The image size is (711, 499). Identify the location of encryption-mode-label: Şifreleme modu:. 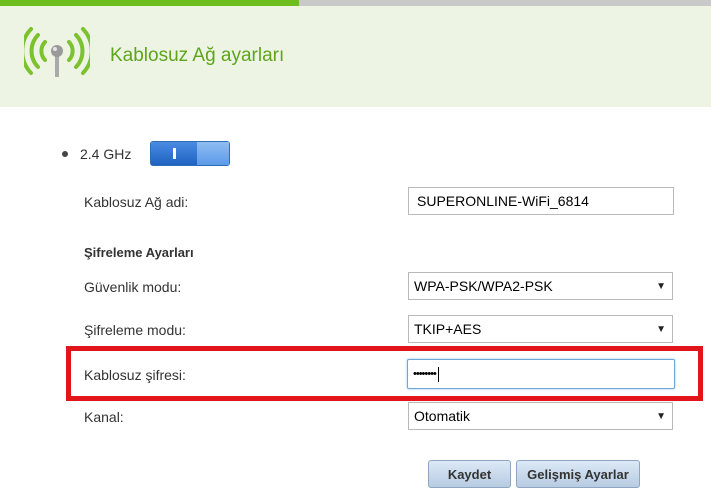
(135, 330).